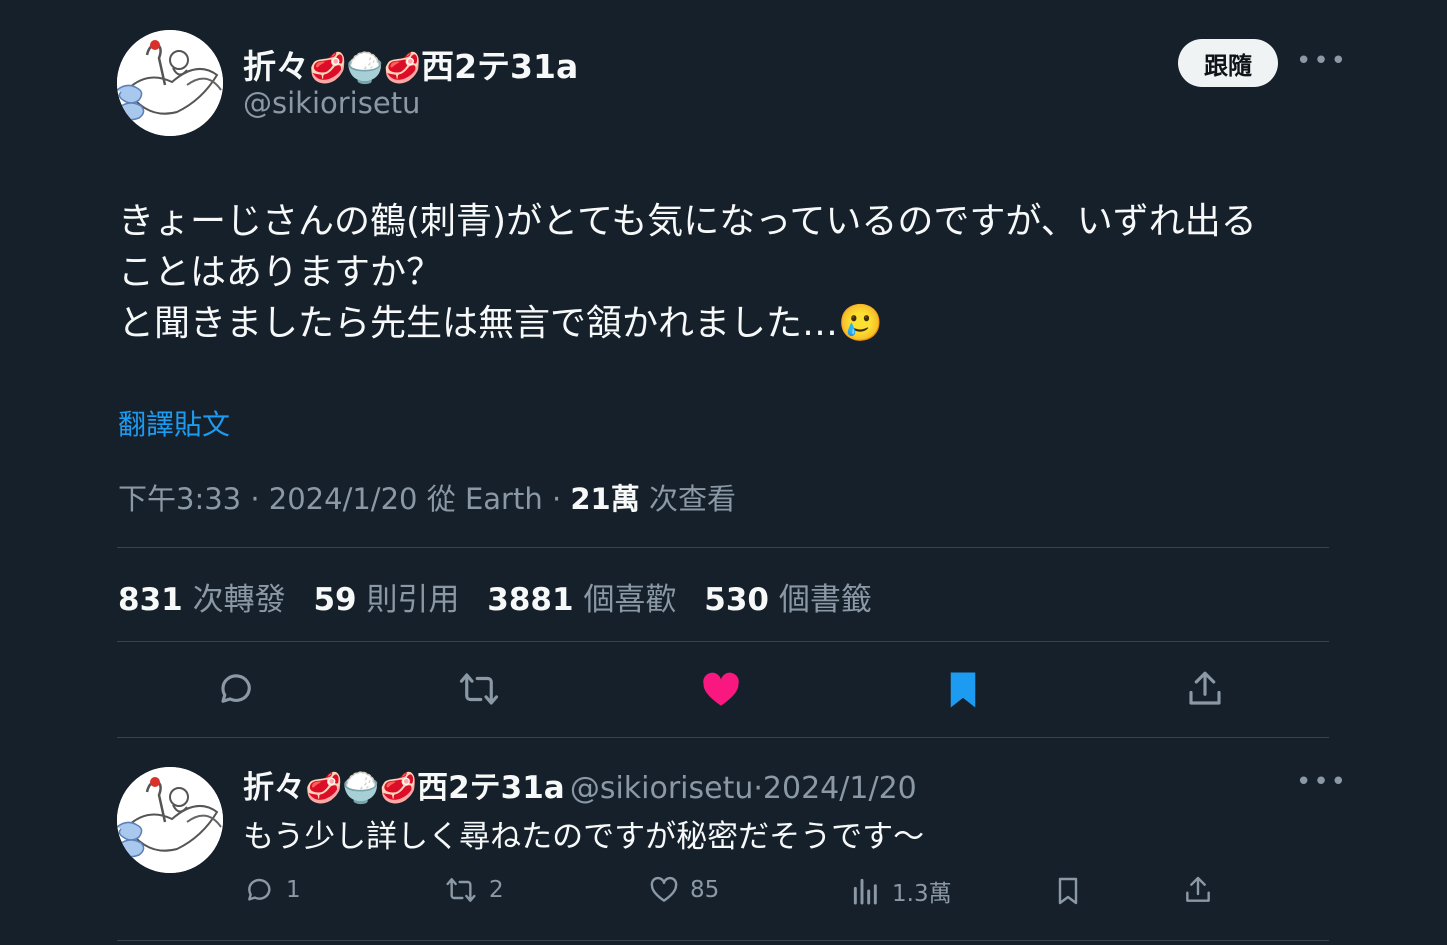  Describe the element at coordinates (202, 600) in the screenshot. I see `retweets-stat: 831 次轉發` at that location.